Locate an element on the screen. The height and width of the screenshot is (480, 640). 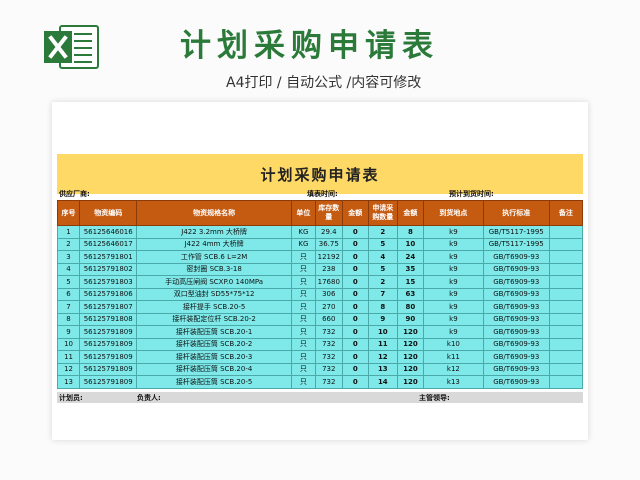
cell-index: 13 is located at coordinates (68, 382).